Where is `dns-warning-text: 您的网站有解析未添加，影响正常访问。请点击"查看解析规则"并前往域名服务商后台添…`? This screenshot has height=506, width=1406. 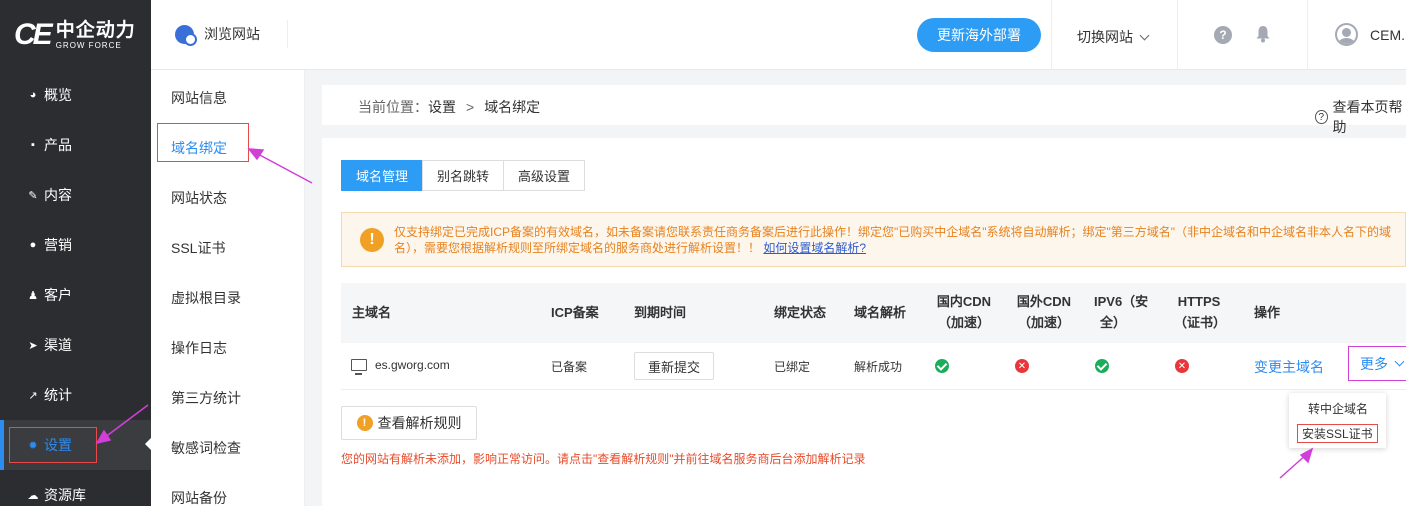
dns-warning-text: 您的网站有解析未添加，影响正常访问。请点击"查看解析规则"并前往域名服务商后台添… is located at coordinates (603, 459).